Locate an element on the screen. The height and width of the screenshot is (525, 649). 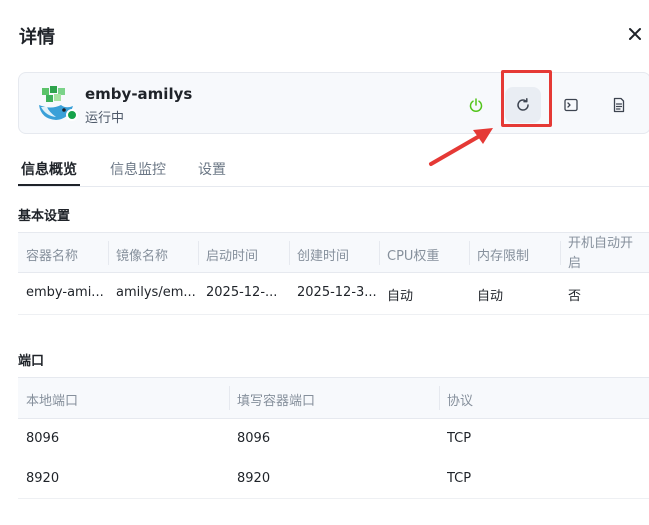
document-icon is located at coordinates (619, 105).